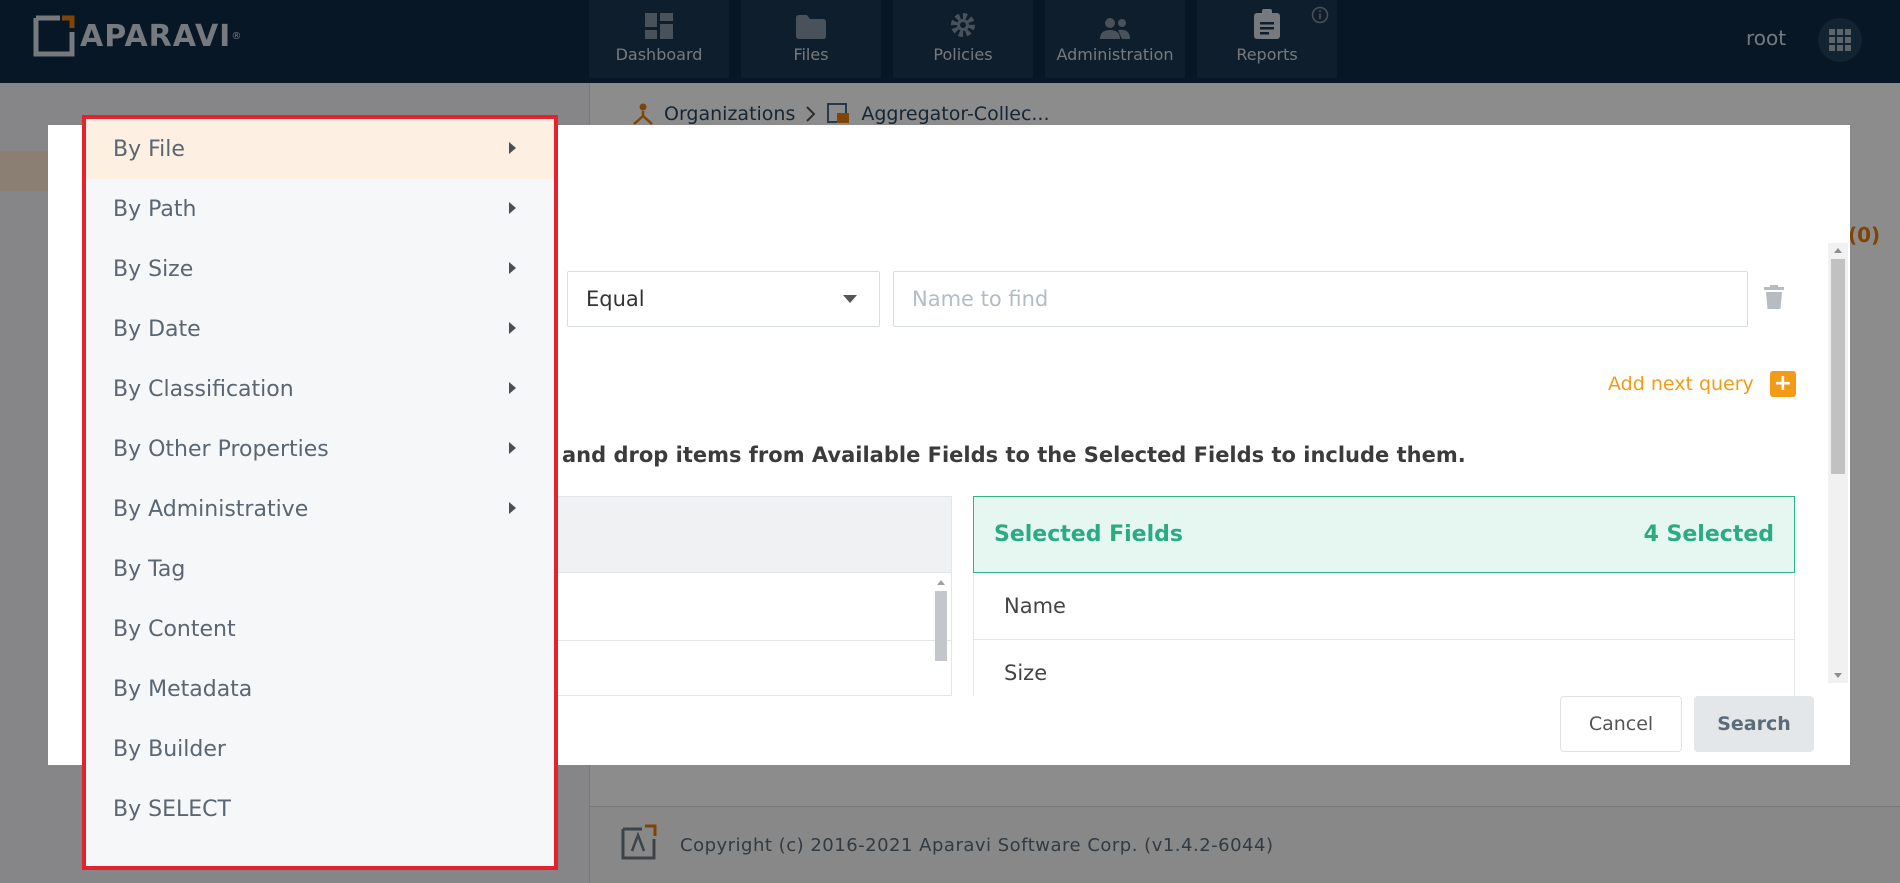 This screenshot has height=883, width=1900. What do you see at coordinates (320, 629) in the screenshot?
I see `menu-item-by-content: By Content` at bounding box center [320, 629].